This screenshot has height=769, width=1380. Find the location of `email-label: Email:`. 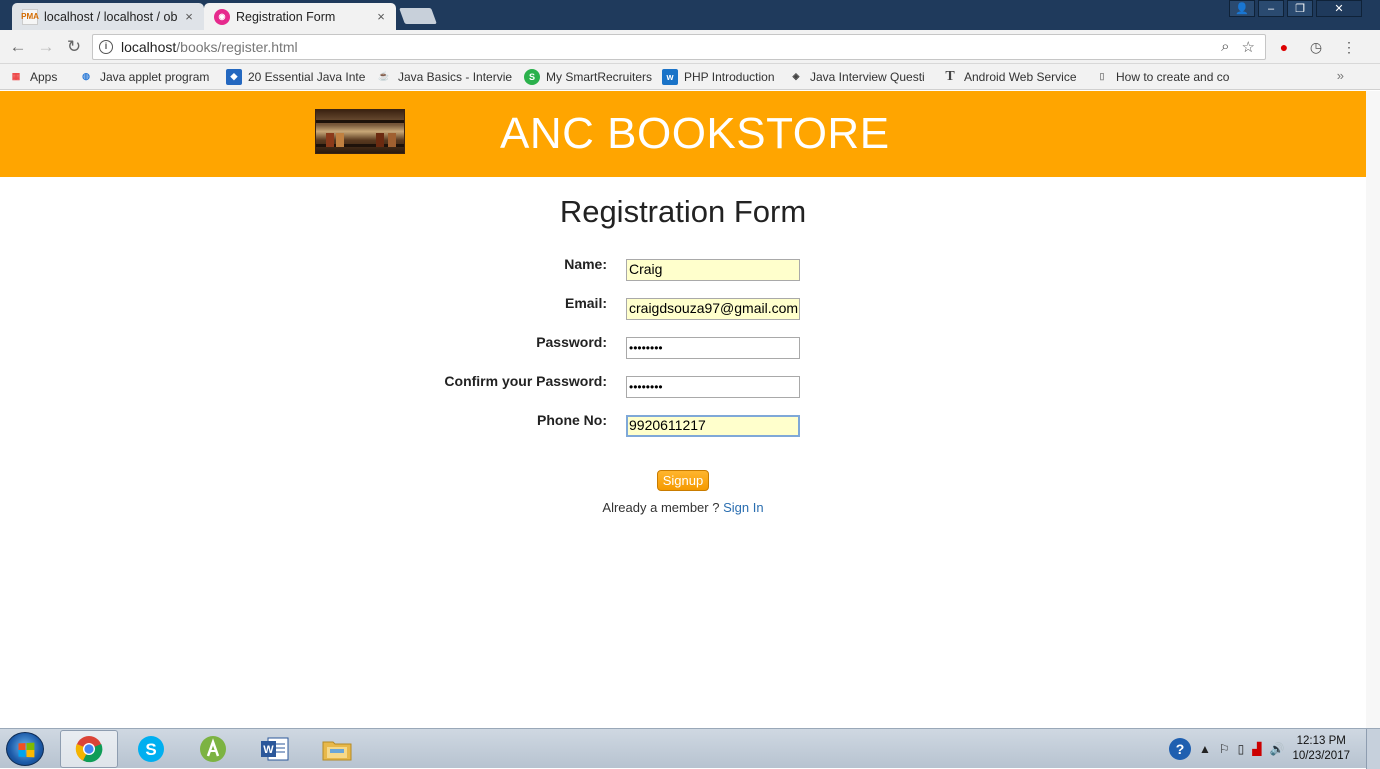

email-label: Email: is located at coordinates (585, 303).